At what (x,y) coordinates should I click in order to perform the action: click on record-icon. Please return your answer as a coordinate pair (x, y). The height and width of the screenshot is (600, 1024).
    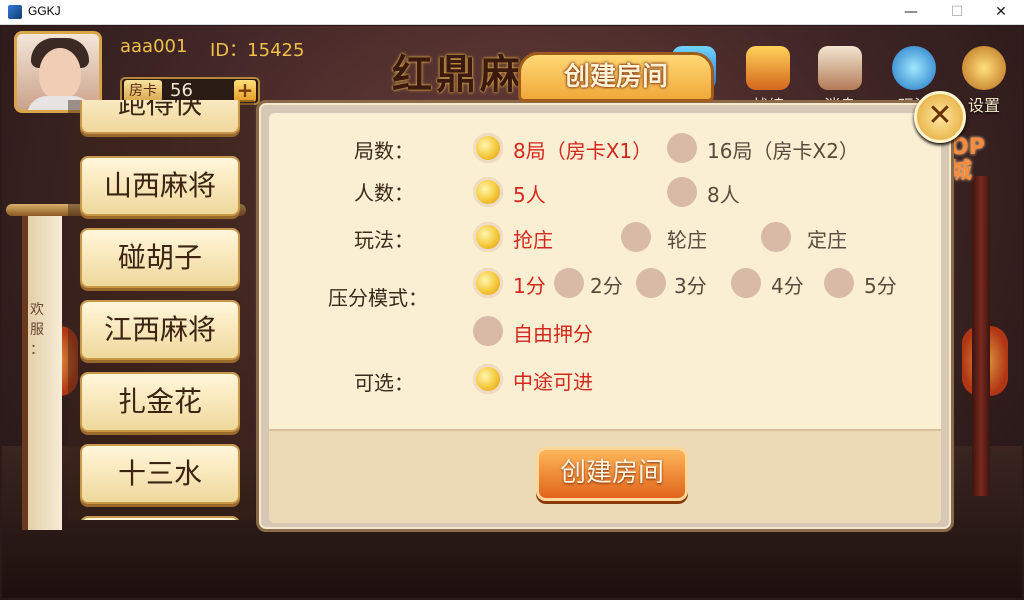
    Looking at the image, I should click on (768, 68).